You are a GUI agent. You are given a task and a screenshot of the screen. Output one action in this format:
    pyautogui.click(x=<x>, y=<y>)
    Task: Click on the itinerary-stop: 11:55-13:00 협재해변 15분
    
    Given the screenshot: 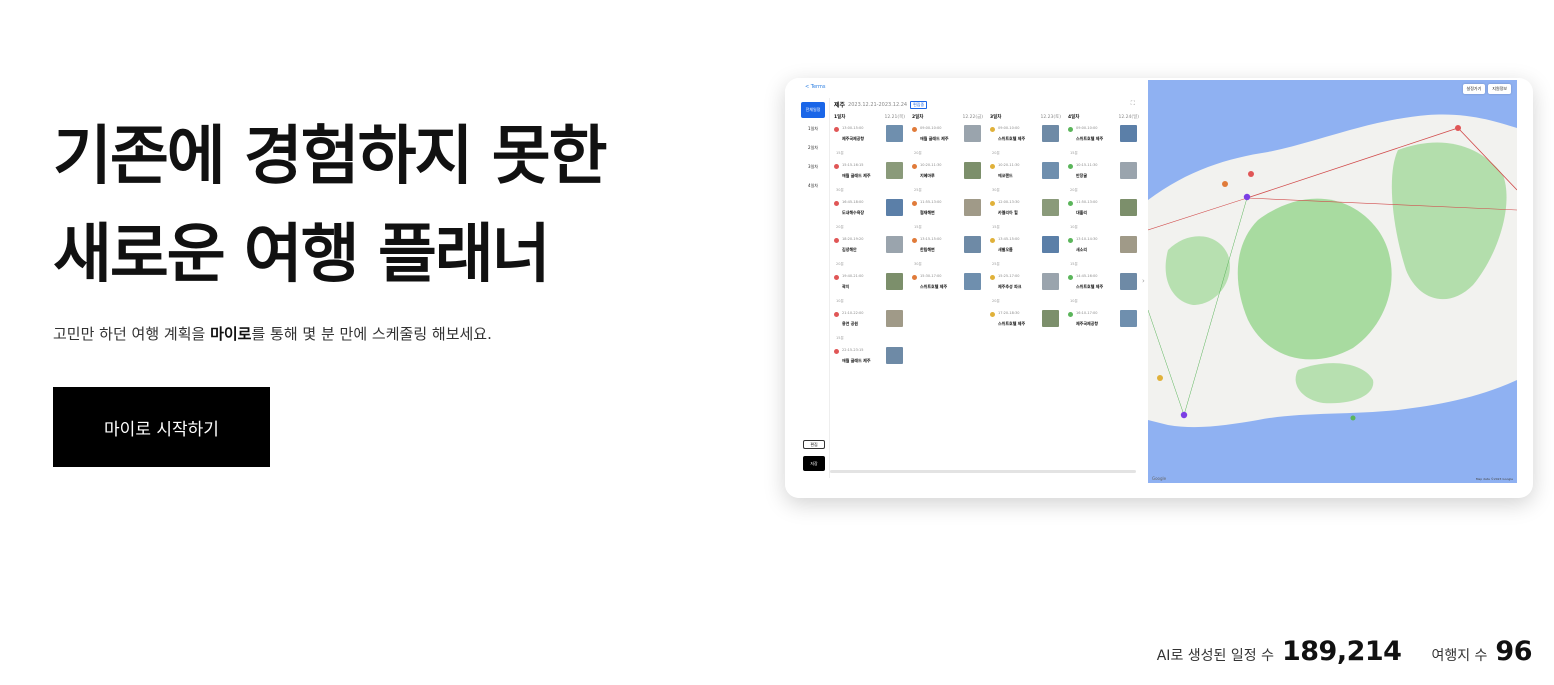 What is the action you would take?
    pyautogui.click(x=947, y=217)
    